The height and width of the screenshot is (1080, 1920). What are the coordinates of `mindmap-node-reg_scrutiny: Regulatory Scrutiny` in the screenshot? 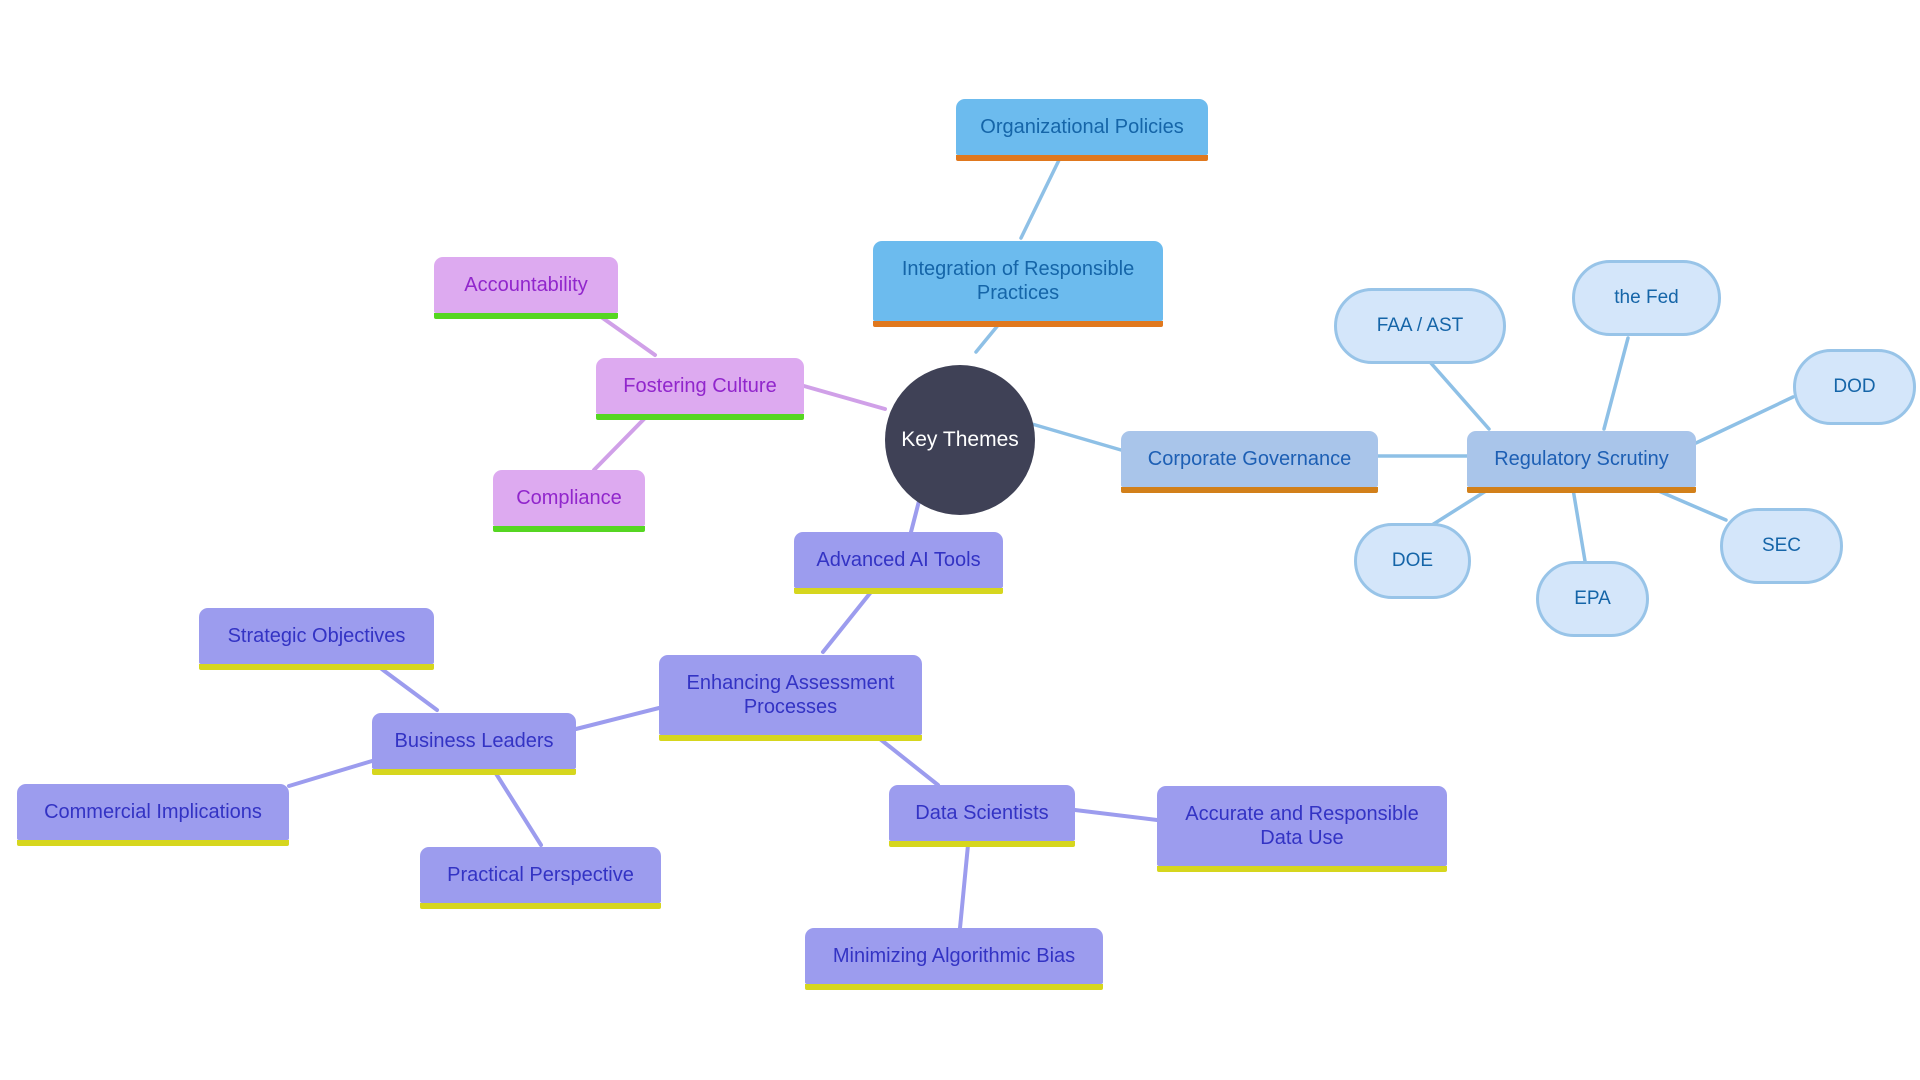 It's located at (1581, 462).